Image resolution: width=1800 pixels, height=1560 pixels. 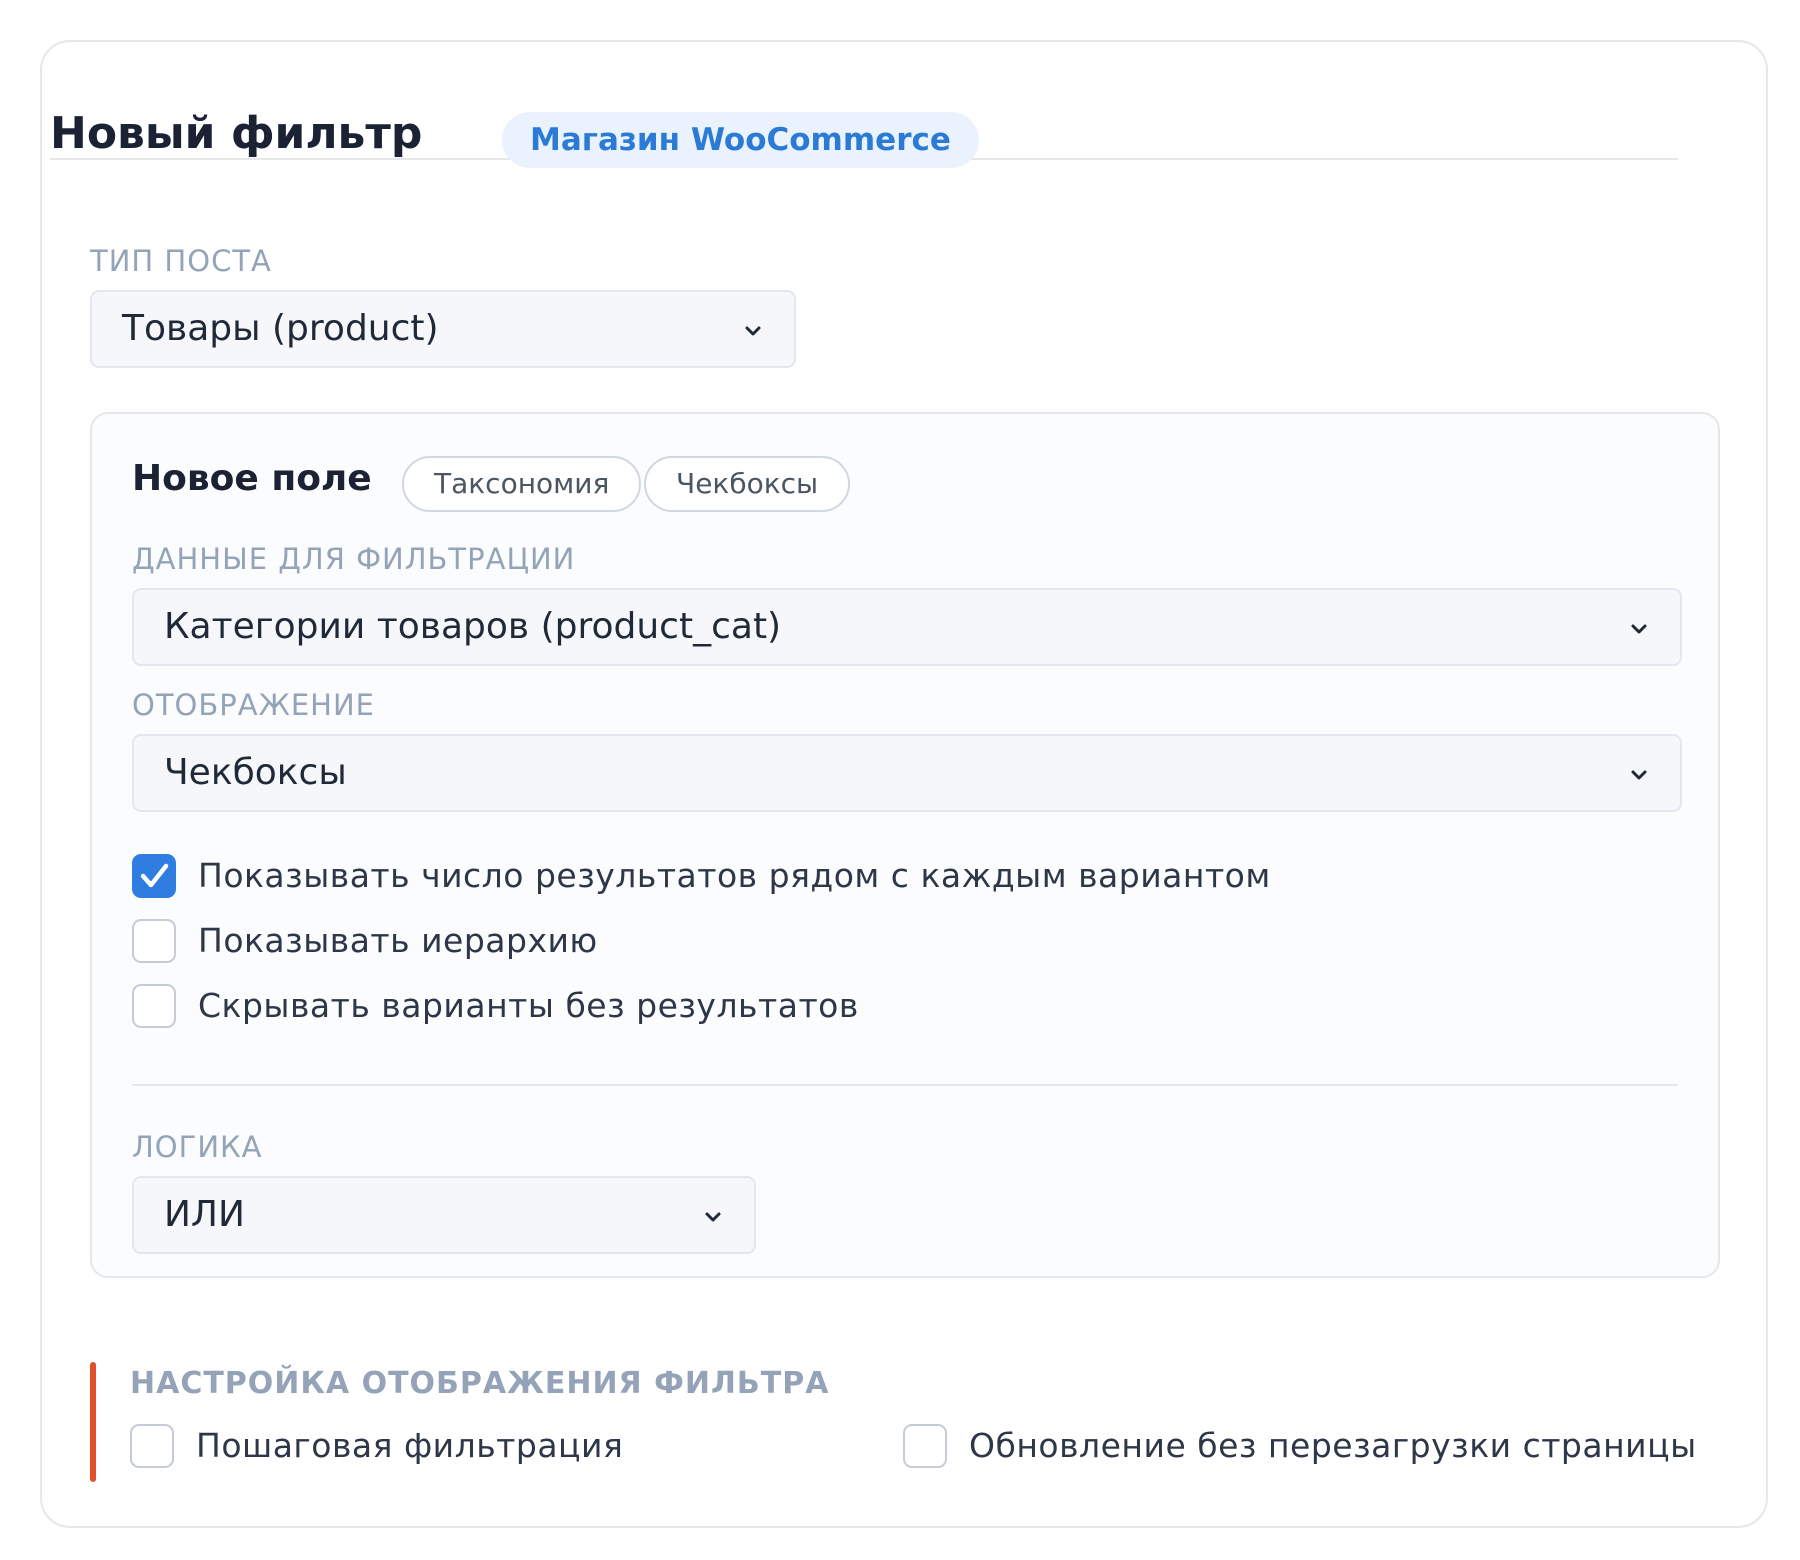 I want to click on show-hierarchy-label: Показывать иерархию, so click(x=398, y=940).